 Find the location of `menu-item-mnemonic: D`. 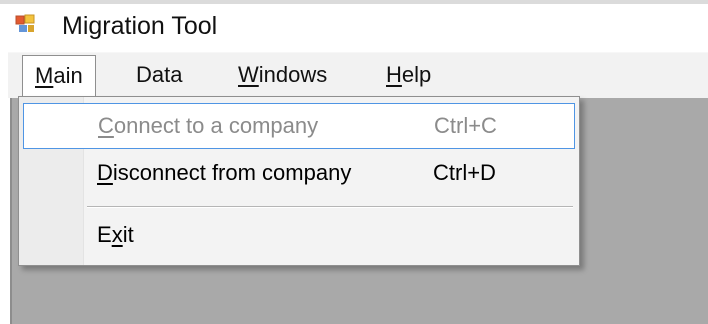

menu-item-mnemonic: D is located at coordinates (105, 172).